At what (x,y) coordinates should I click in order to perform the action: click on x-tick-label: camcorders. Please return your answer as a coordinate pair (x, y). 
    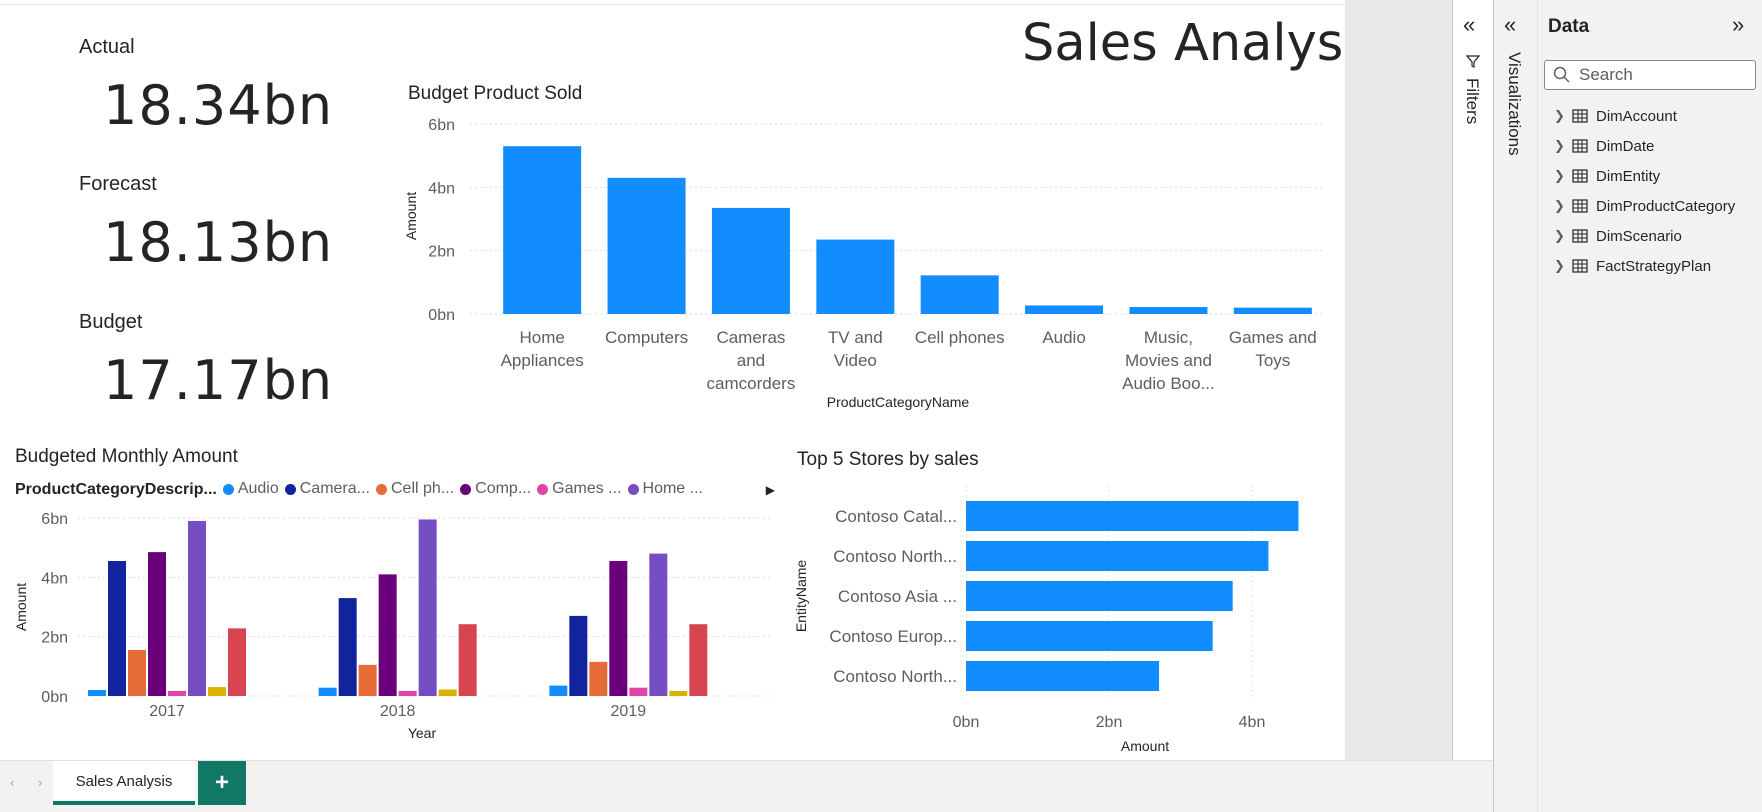
    Looking at the image, I should click on (751, 383).